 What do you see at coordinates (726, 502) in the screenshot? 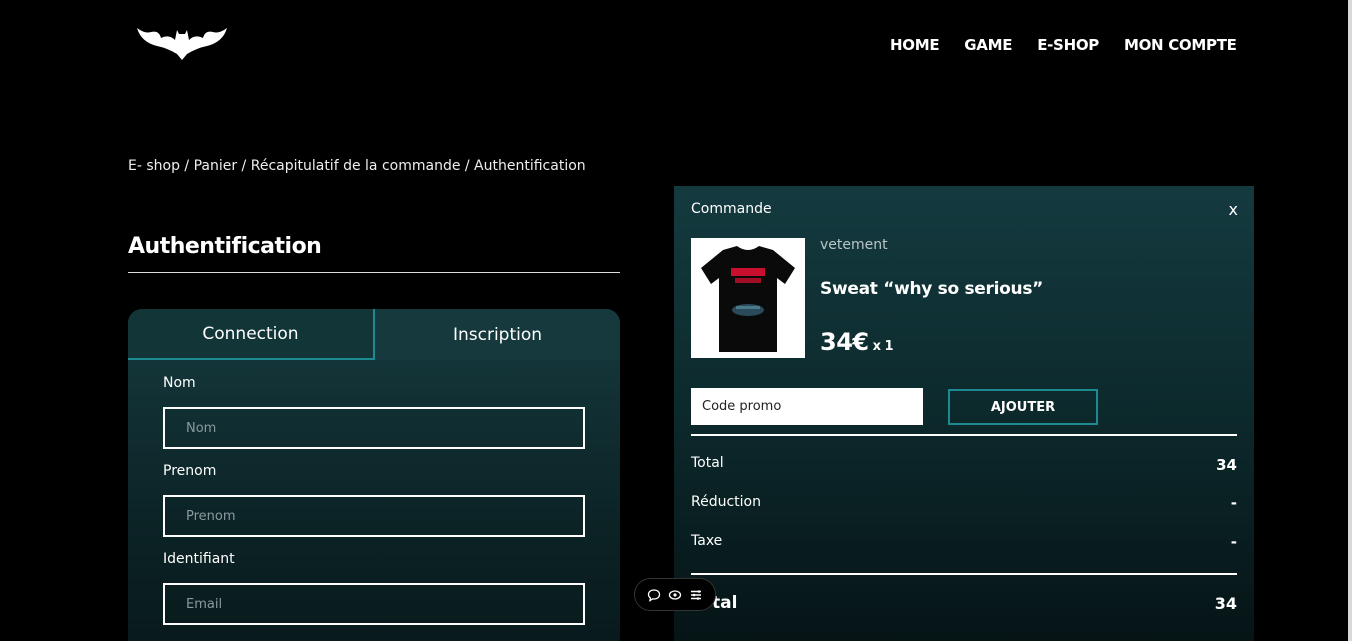
I see `summary-reduction-label: Réduction` at bounding box center [726, 502].